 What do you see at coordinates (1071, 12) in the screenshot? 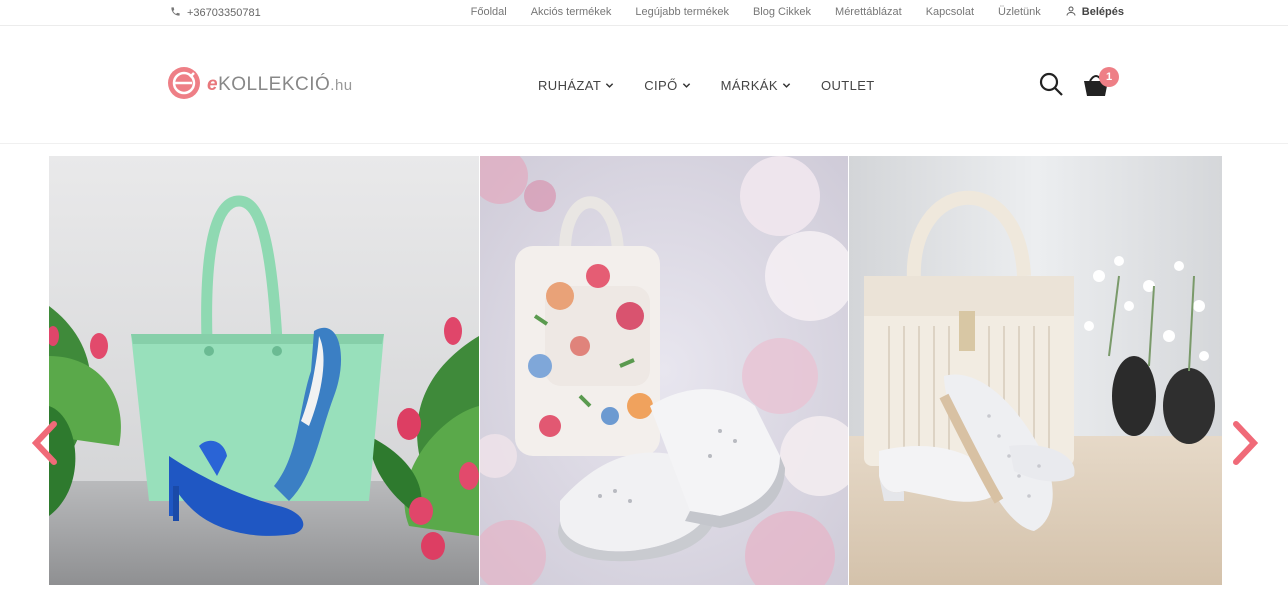
I see `user-icon` at bounding box center [1071, 12].